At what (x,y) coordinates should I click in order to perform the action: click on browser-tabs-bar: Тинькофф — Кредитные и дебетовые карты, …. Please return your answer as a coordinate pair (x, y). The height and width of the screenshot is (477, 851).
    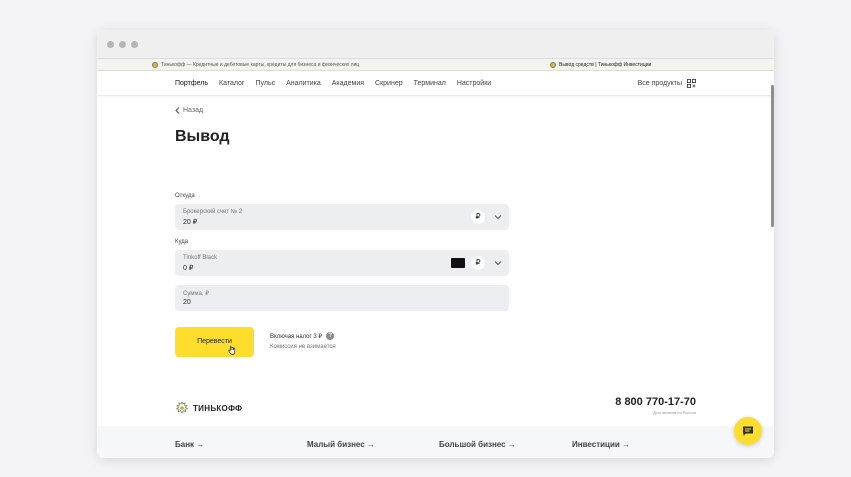
    Looking at the image, I should click on (435, 65).